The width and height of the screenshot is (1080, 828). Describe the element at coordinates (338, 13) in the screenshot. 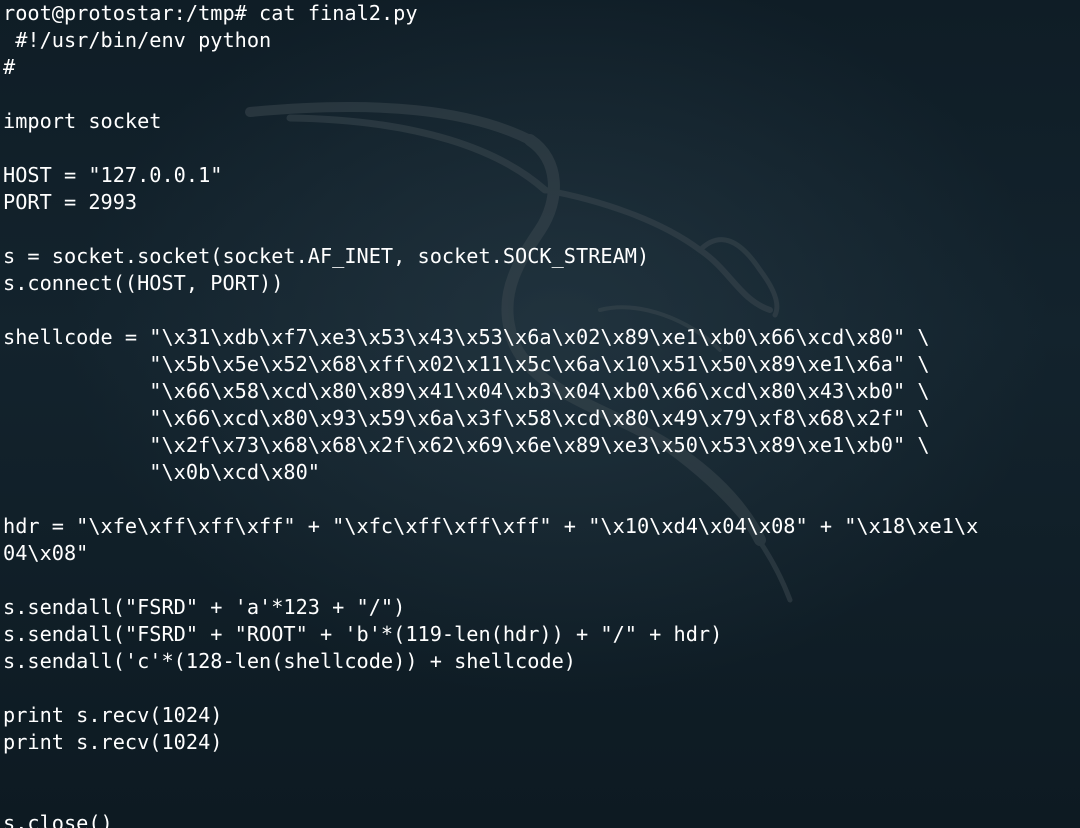

I see `shell-command: cat final2.py` at that location.